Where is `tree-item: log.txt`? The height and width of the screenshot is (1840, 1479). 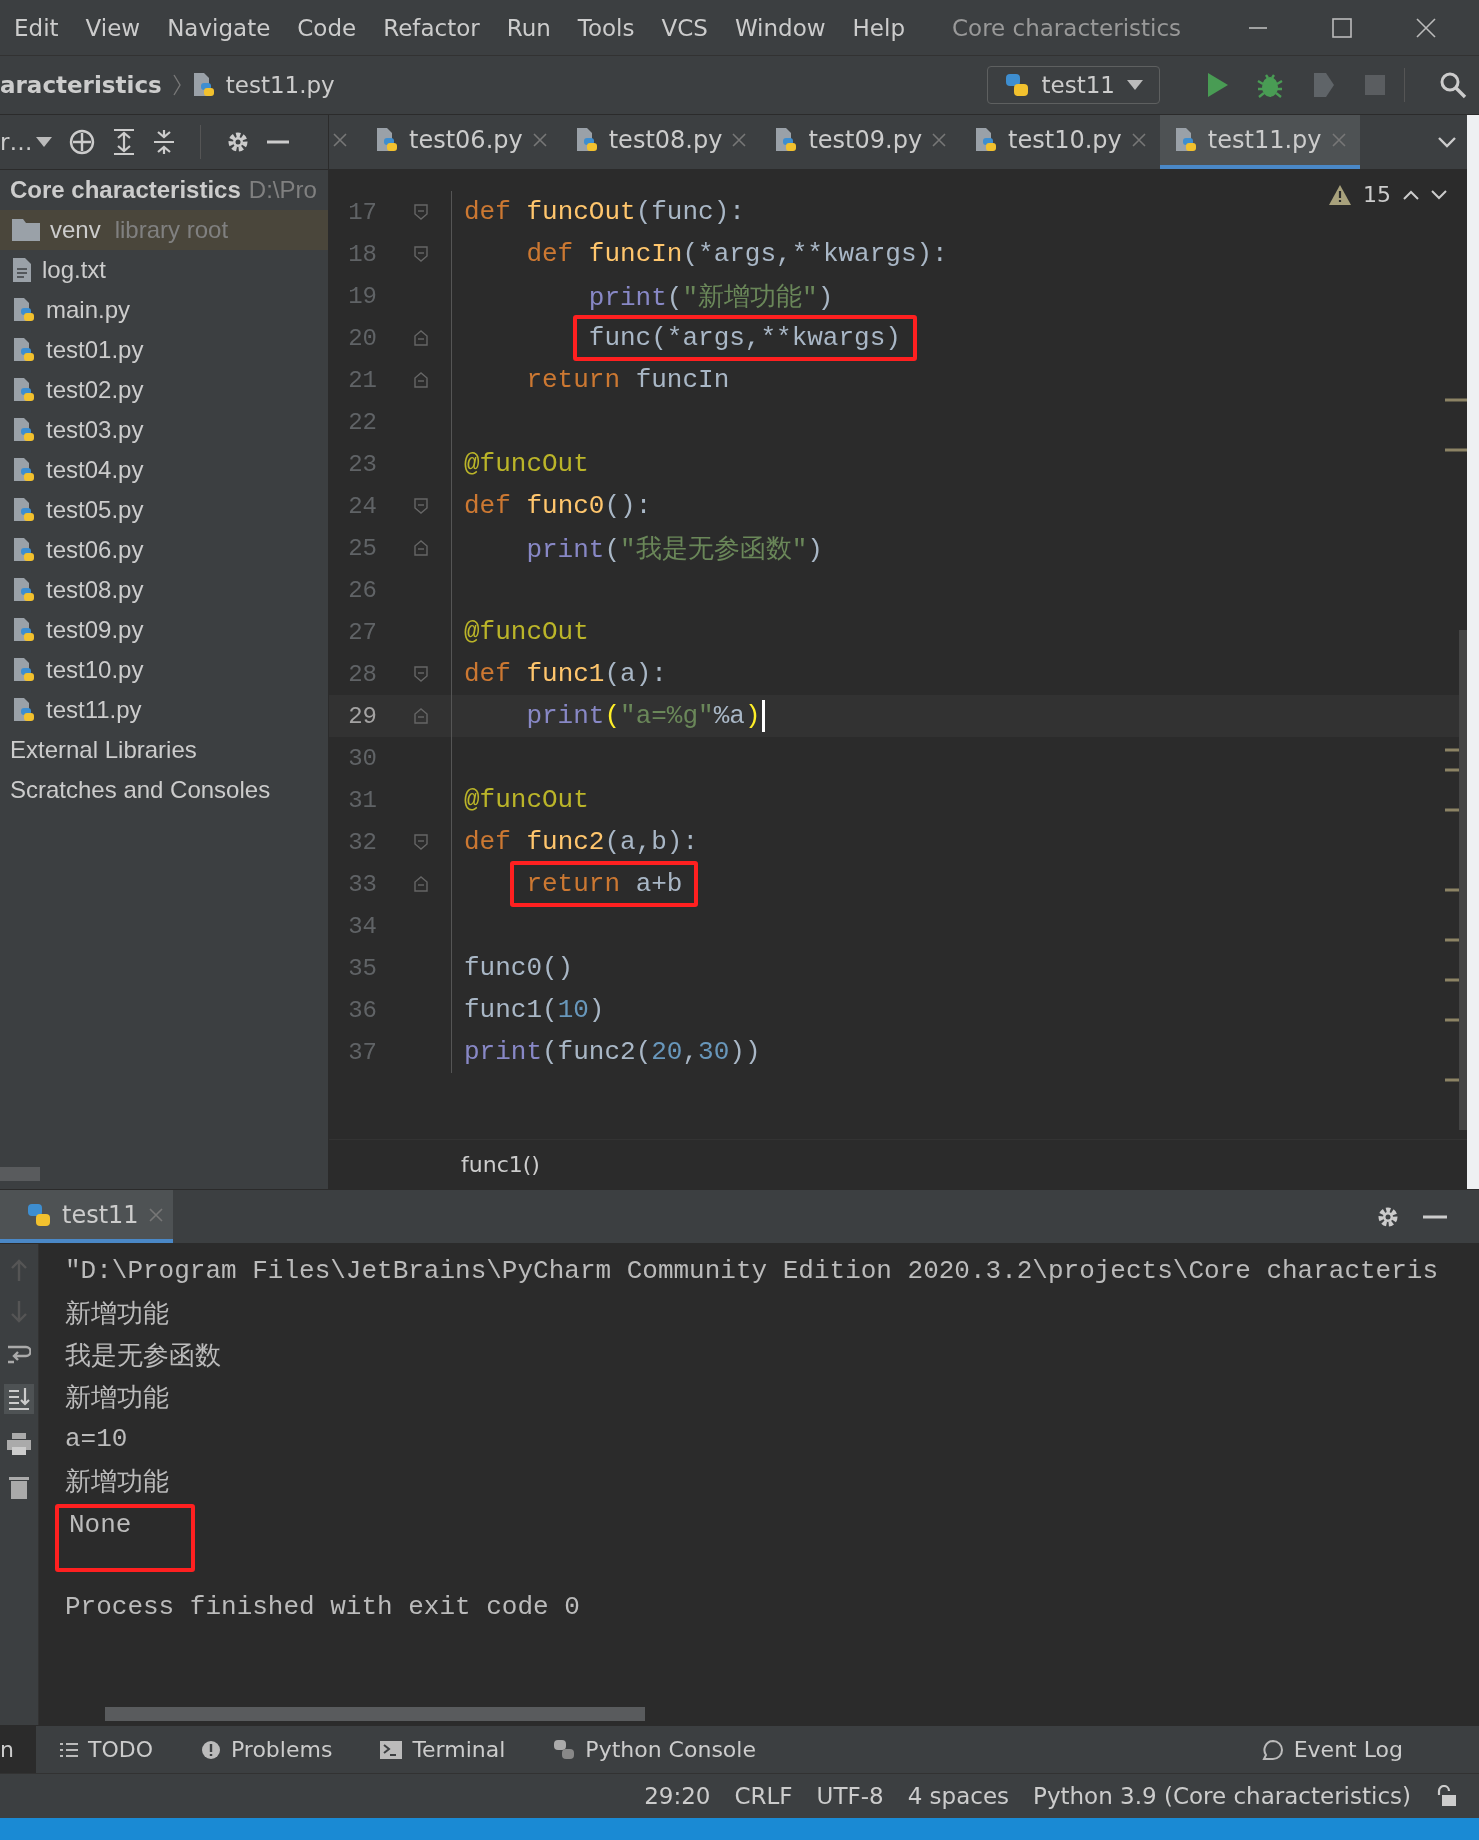 tree-item: log.txt is located at coordinates (164, 270).